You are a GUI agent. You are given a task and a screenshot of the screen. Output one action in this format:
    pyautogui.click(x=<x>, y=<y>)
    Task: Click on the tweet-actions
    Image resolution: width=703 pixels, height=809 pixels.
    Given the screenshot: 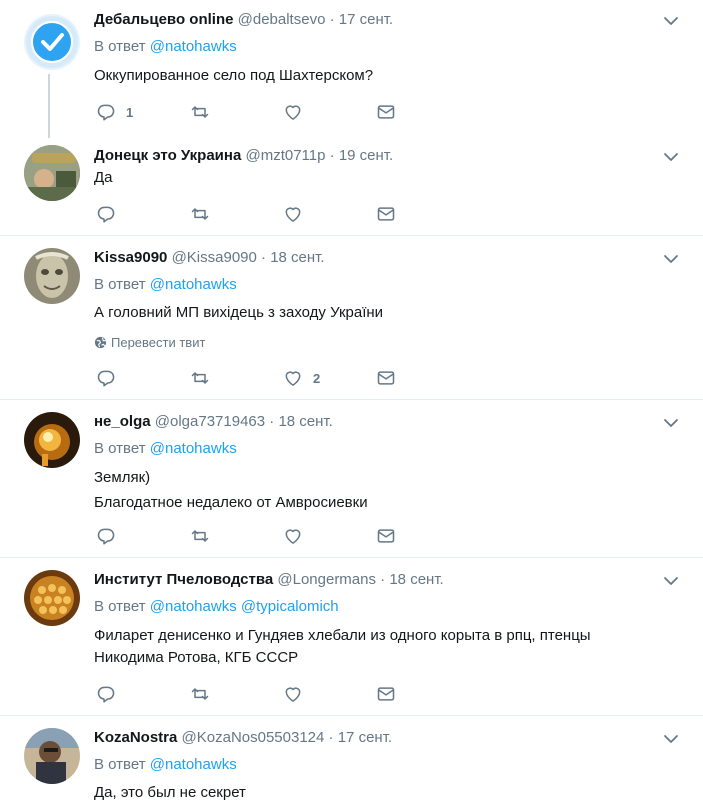 What is the action you would take?
    pyautogui.click(x=254, y=536)
    